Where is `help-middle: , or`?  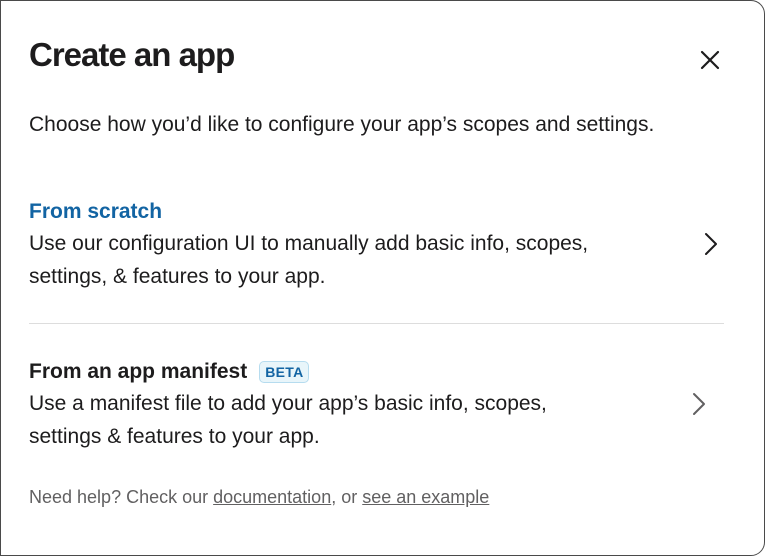
help-middle: , or is located at coordinates (347, 497).